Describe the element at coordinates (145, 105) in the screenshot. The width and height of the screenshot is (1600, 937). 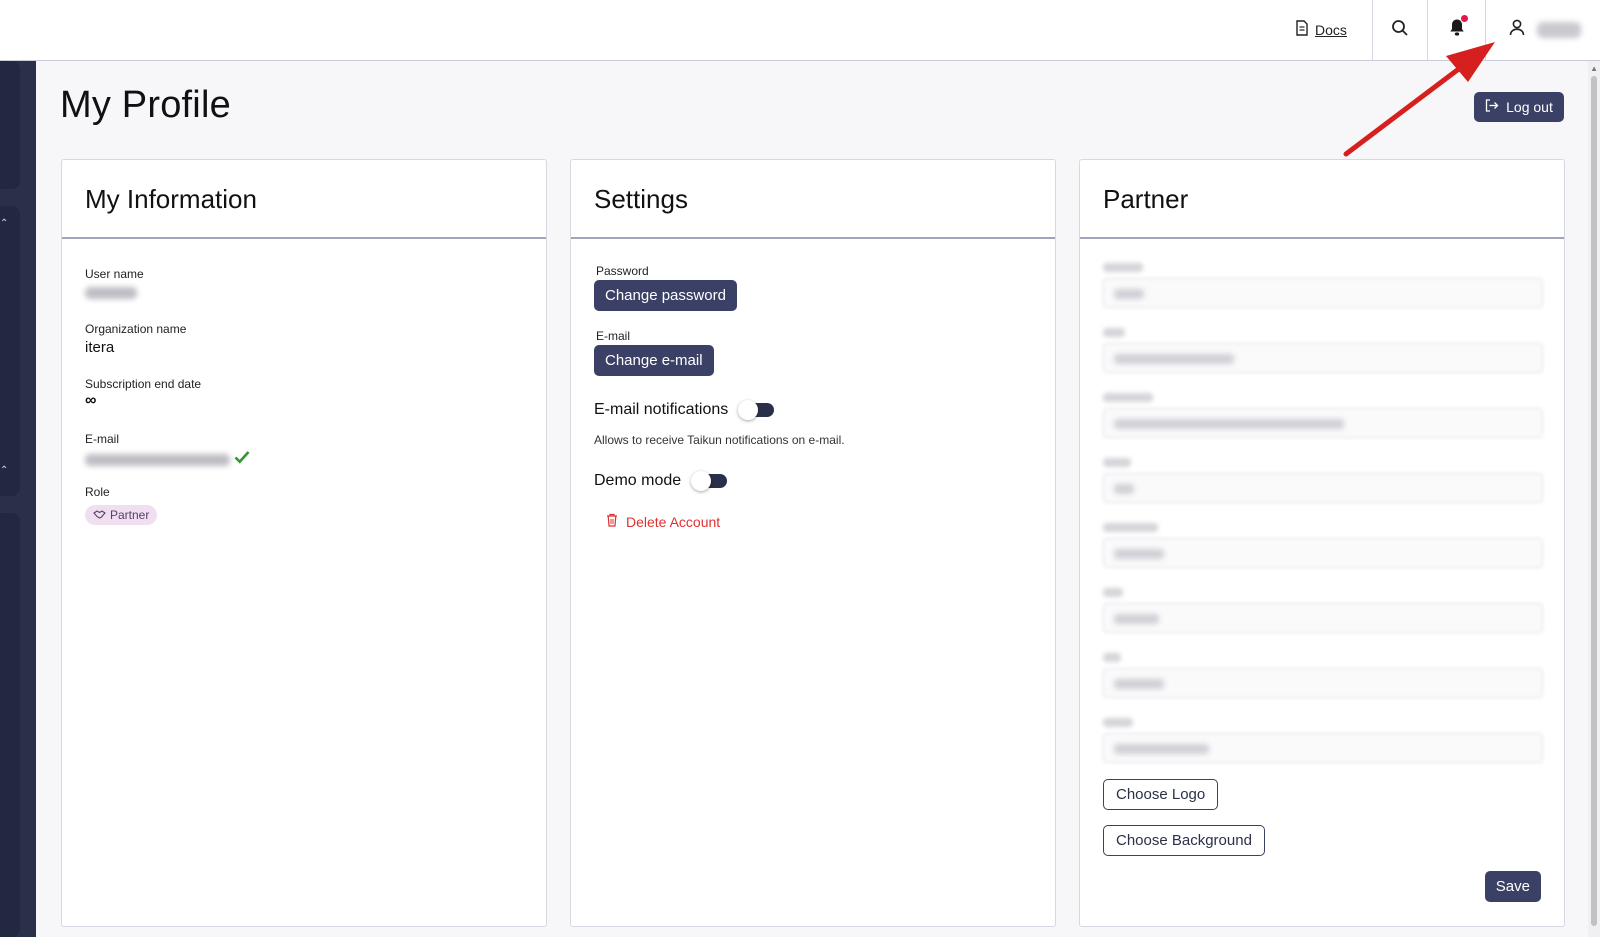
I see `page-title: My Profile` at that location.